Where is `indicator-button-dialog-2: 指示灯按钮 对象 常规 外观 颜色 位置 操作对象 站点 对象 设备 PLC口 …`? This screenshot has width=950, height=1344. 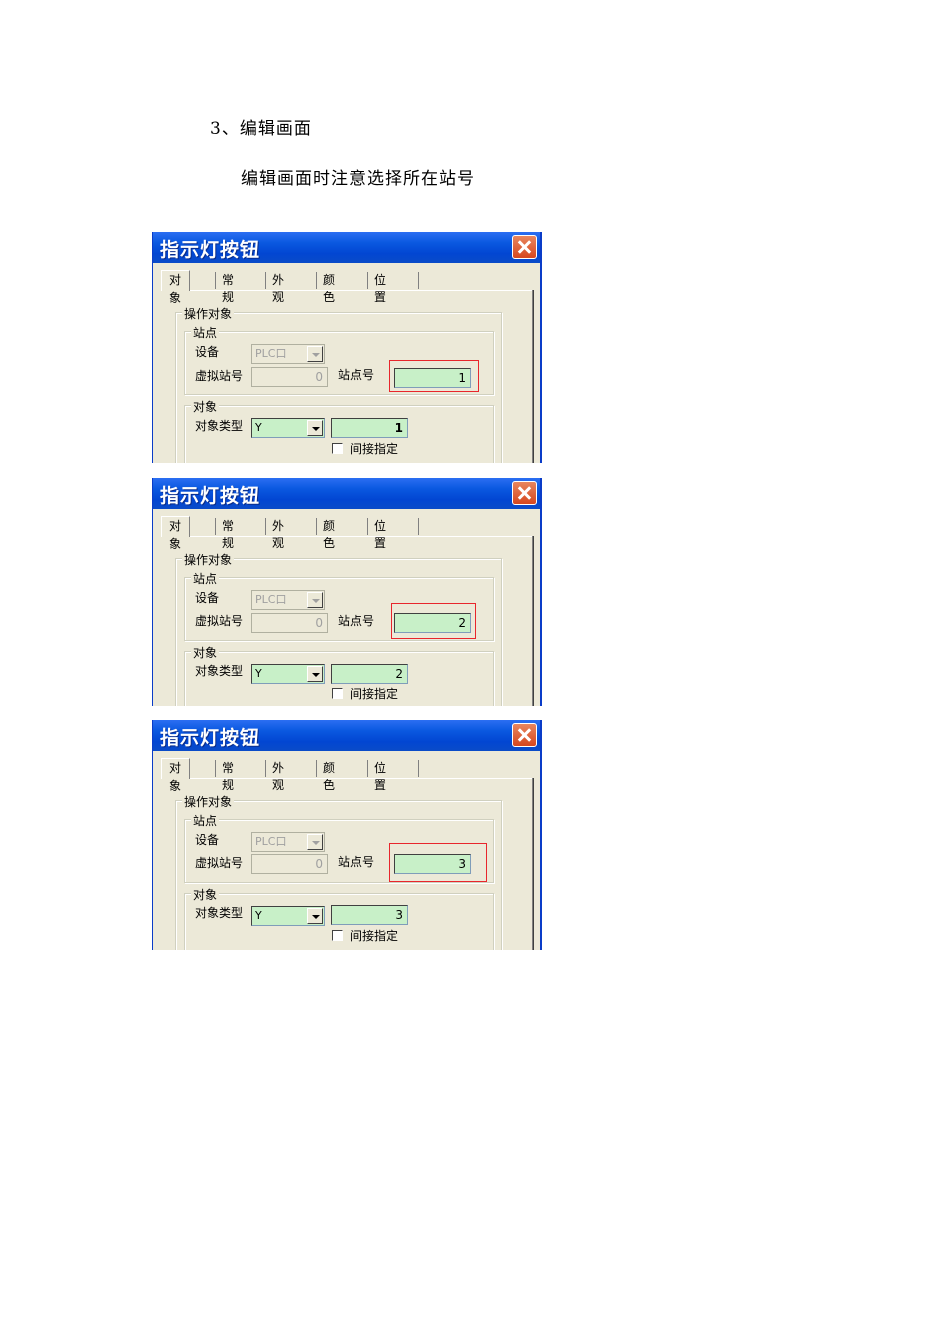
indicator-button-dialog-2: 指示灯按钮 对象 常规 外观 颜色 位置 操作对象 站点 对象 设备 PLC口 … is located at coordinates (347, 592).